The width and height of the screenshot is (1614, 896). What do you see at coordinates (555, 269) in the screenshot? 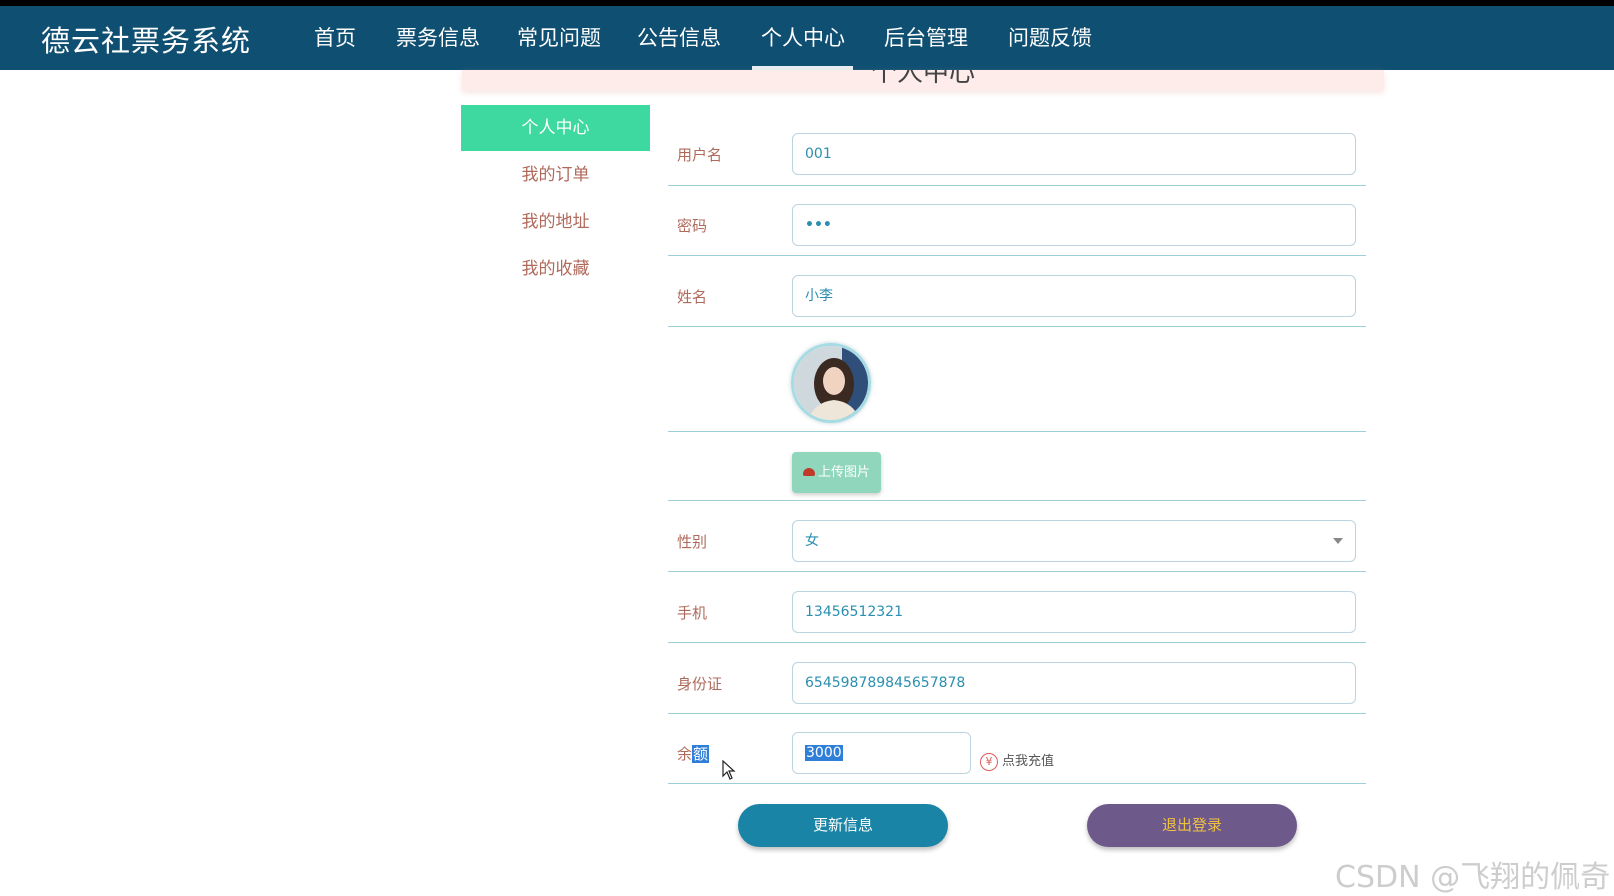
I see `sidebar-item-my-favorites: 我的收藏` at bounding box center [555, 269].